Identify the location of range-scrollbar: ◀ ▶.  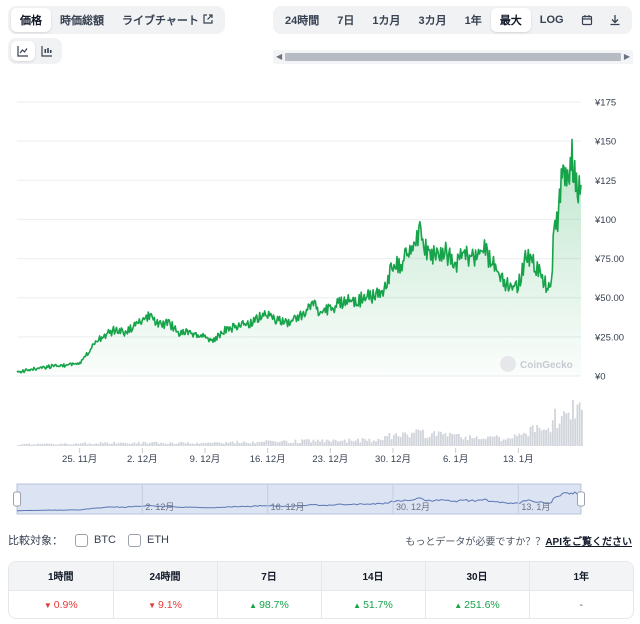
(453, 57).